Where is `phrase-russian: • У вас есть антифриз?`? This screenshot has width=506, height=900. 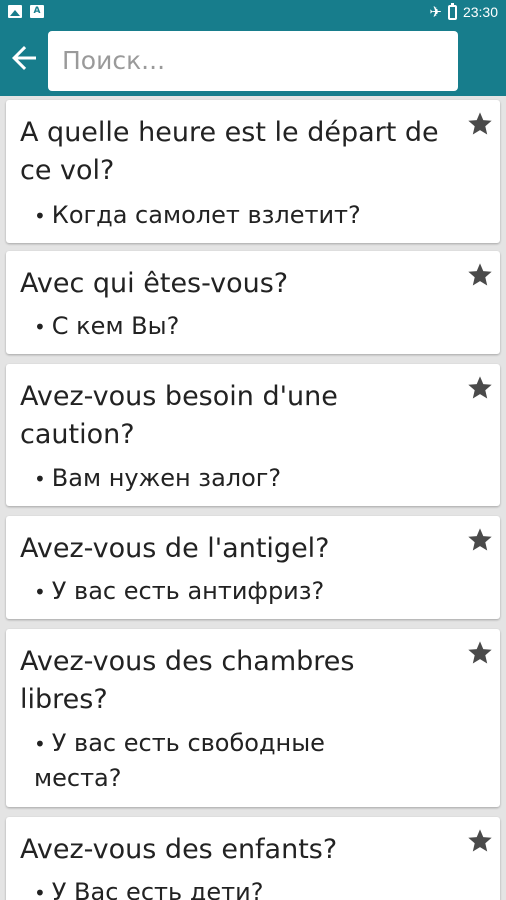
phrase-russian: • У вас есть антифриз? is located at coordinates (249, 591).